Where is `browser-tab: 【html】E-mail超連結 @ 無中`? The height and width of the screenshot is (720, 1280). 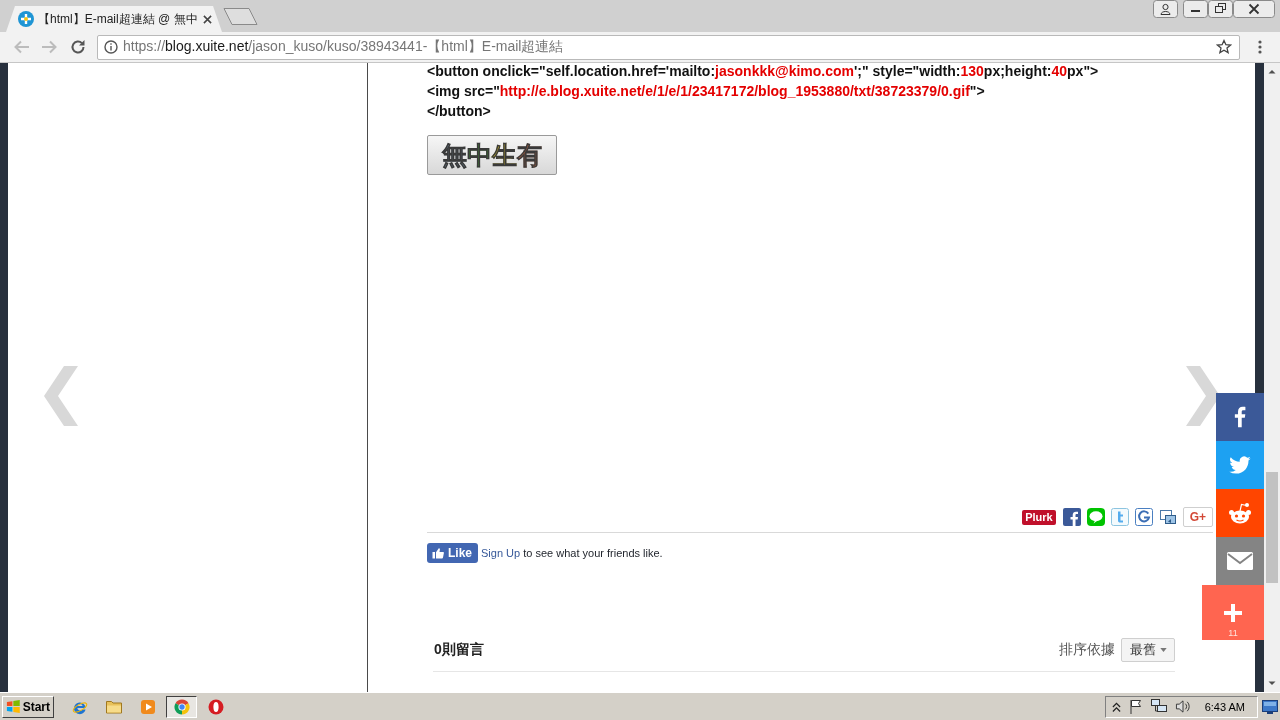
browser-tab: 【html】E-mail超連結 @ 無中 is located at coordinates (114, 19).